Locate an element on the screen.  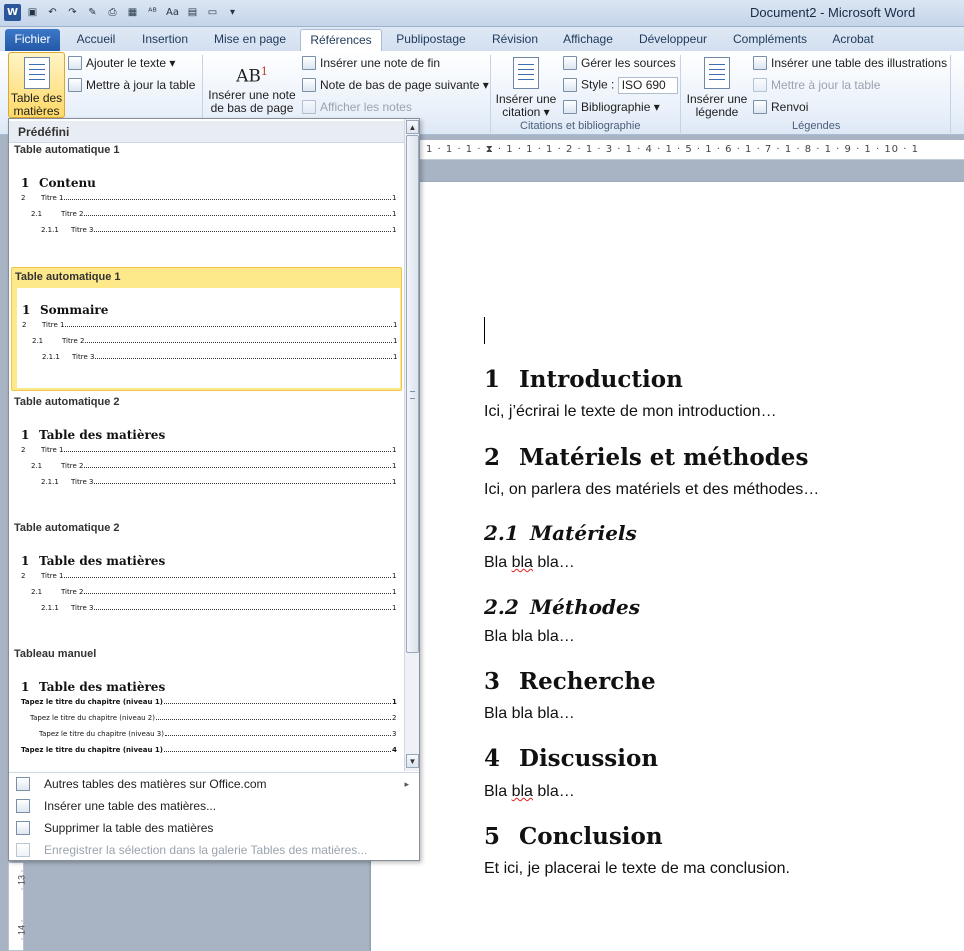
preview-line: 2.1.1 Titre 31 is located at coordinates (219, 230).